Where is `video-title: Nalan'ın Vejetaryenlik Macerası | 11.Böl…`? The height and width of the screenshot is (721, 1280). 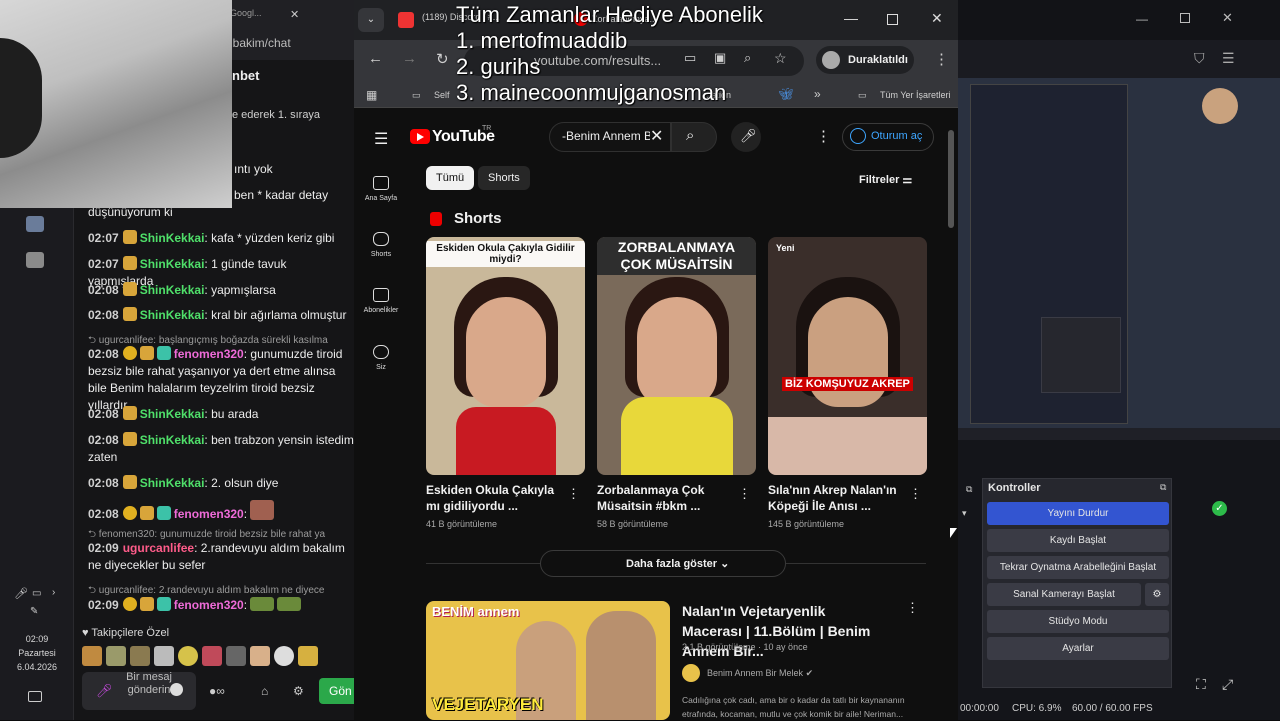
video-title: Nalan'ın Vejetaryenlik Macerası | 11.Böl… is located at coordinates (782, 631).